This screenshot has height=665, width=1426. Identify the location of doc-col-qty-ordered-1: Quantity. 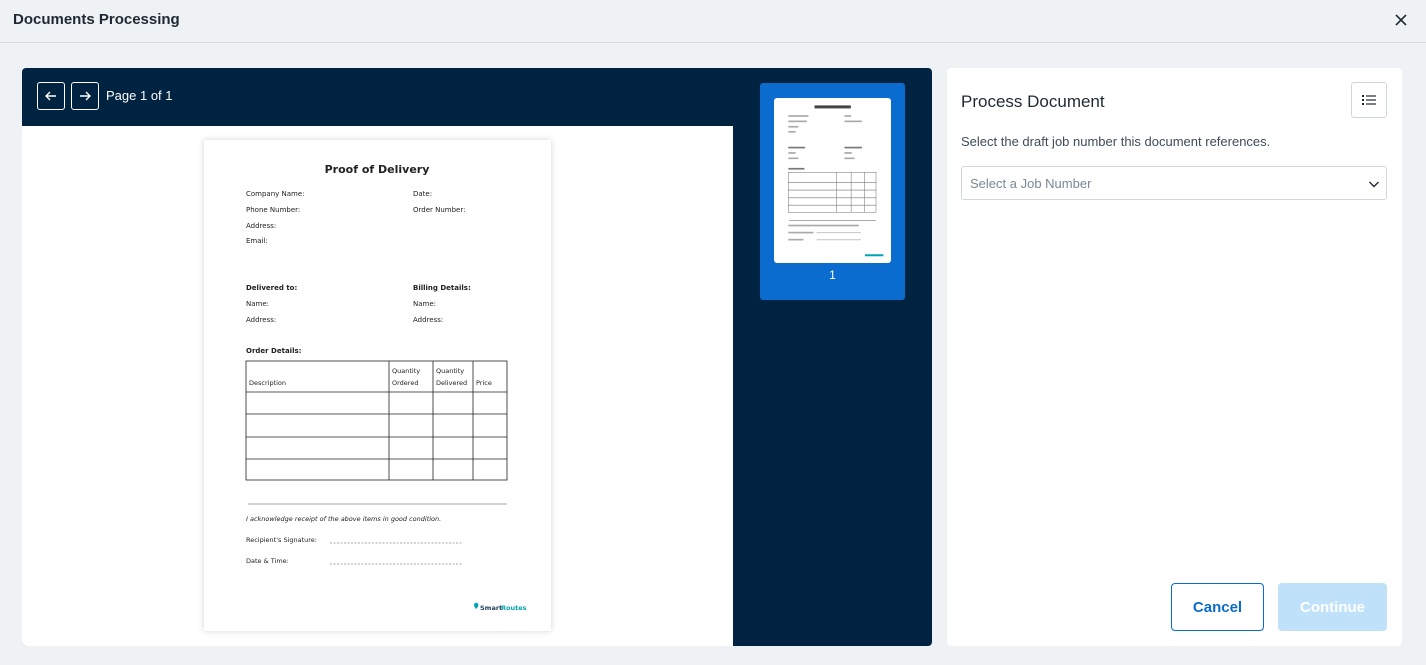
(406, 371).